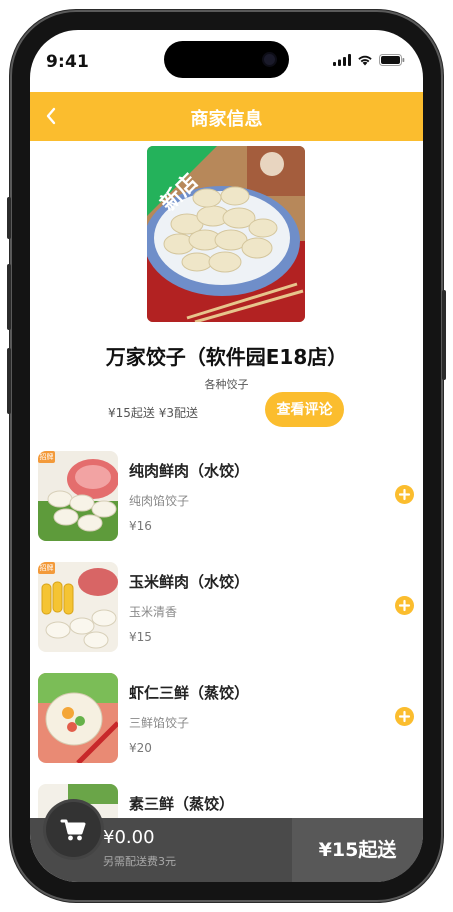 The height and width of the screenshot is (912, 453). Describe the element at coordinates (182, 804) in the screenshot. I see `product-name: 素三鲜（蒸饺）` at that location.